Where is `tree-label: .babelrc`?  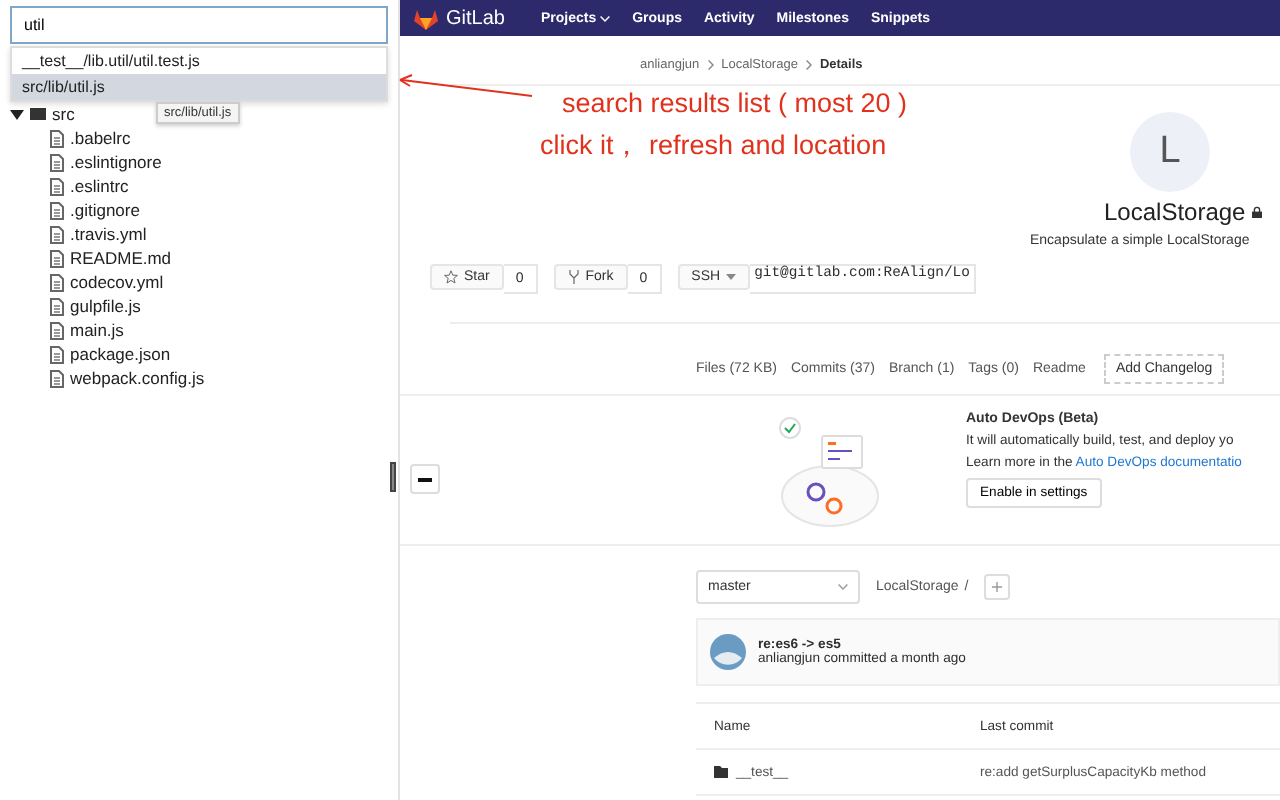
tree-label: .babelrc is located at coordinates (100, 138).